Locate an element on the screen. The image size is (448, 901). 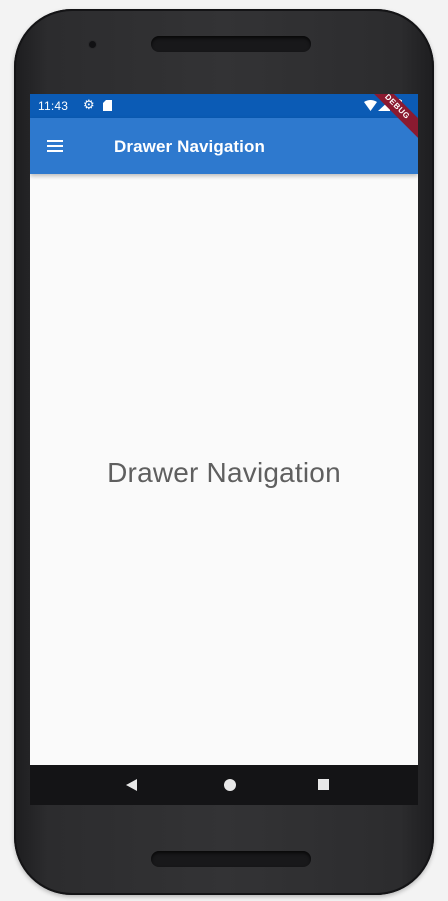
system-navigation-bar is located at coordinates (224, 785).